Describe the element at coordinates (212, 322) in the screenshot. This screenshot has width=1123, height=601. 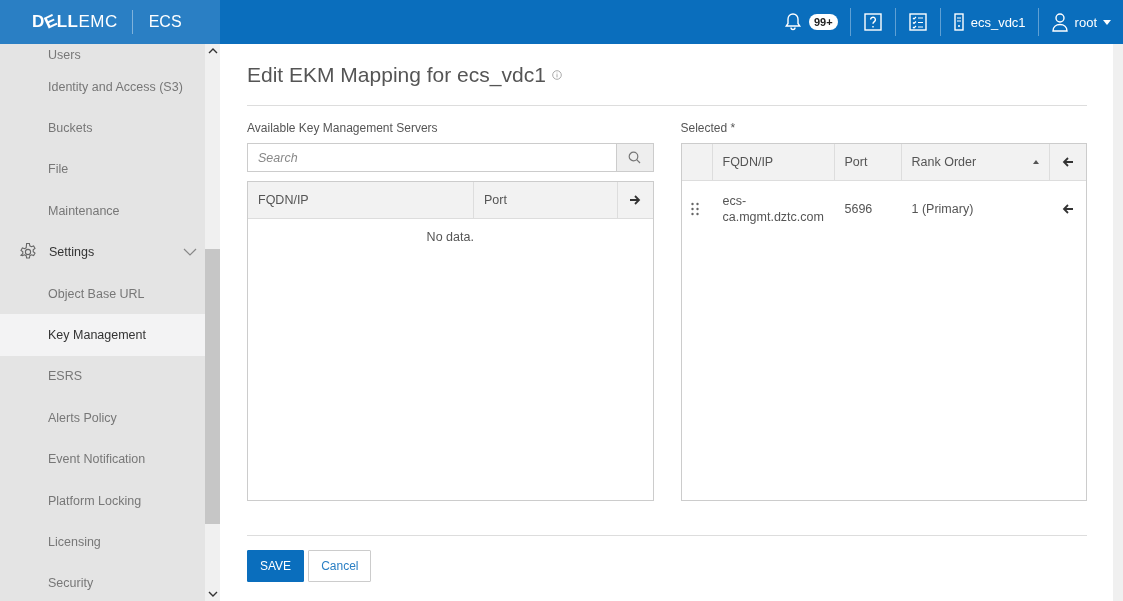
I see `sidebar-scrollbar` at that location.